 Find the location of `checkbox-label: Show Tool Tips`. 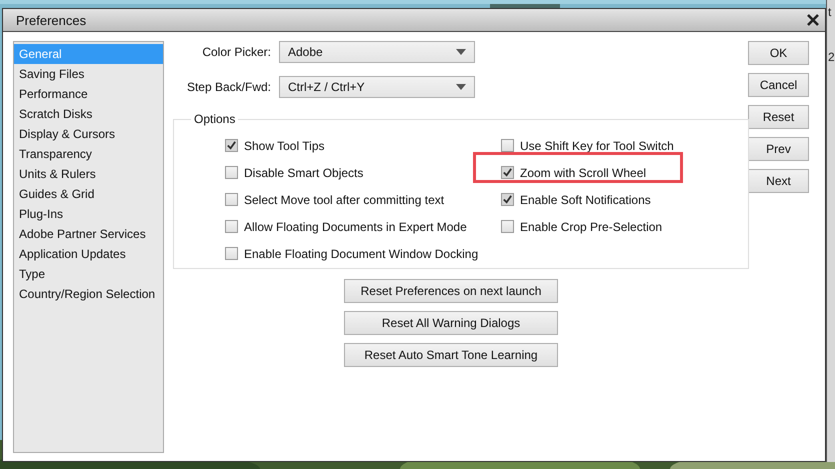

checkbox-label: Show Tool Tips is located at coordinates (284, 145).